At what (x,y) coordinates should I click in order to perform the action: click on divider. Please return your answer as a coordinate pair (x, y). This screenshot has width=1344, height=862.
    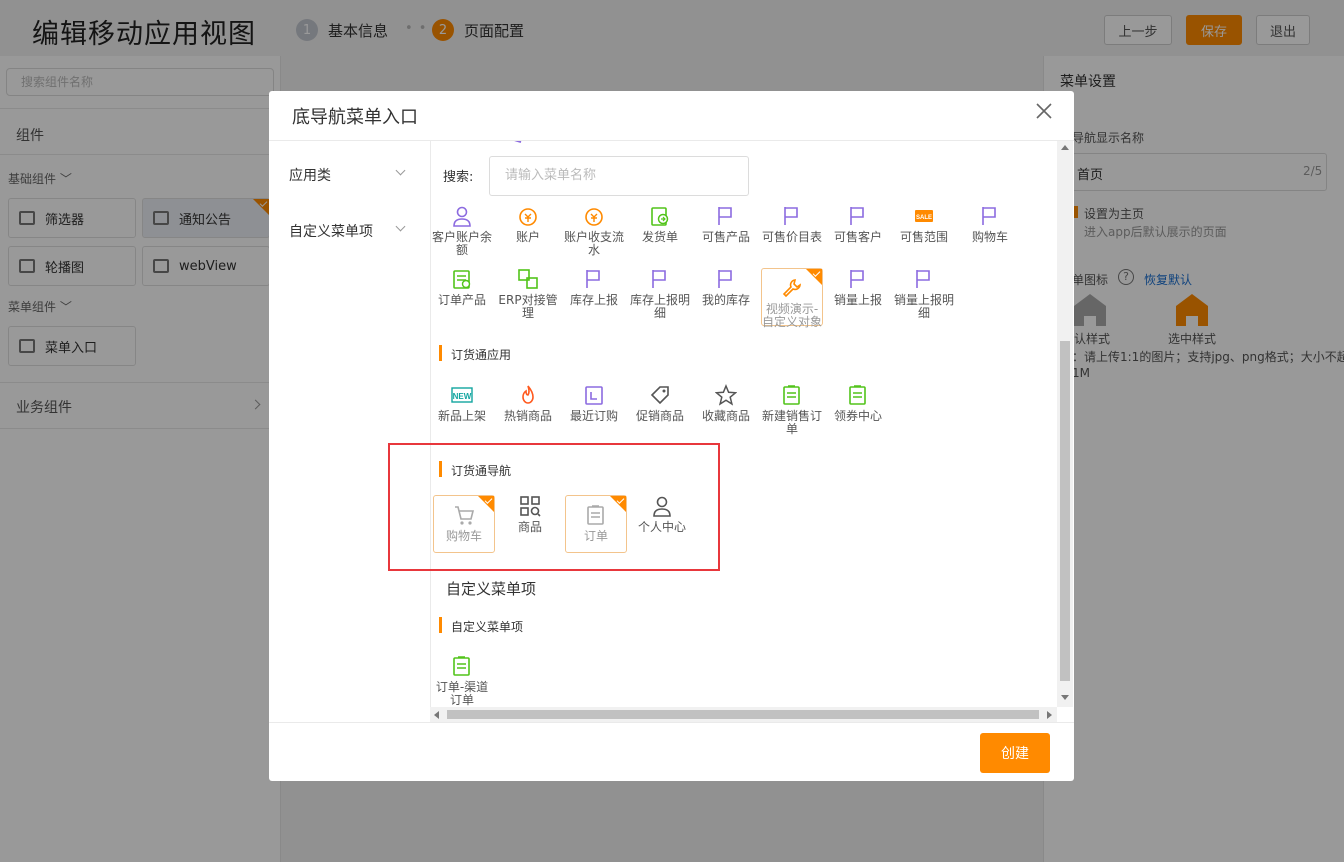
    Looking at the image, I should click on (671, 722).